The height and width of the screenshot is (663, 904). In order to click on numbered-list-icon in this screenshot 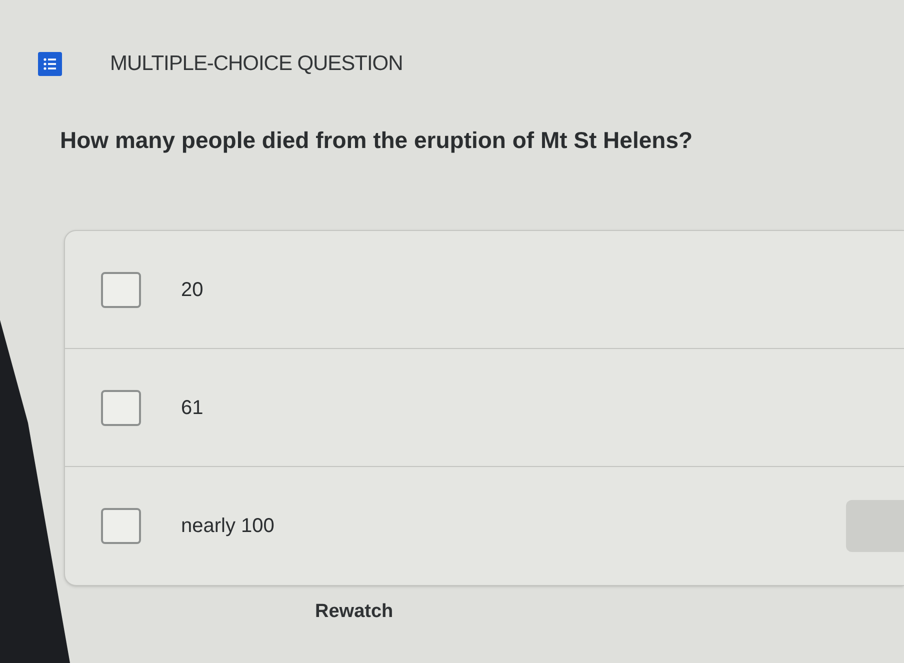, I will do `click(50, 64)`.